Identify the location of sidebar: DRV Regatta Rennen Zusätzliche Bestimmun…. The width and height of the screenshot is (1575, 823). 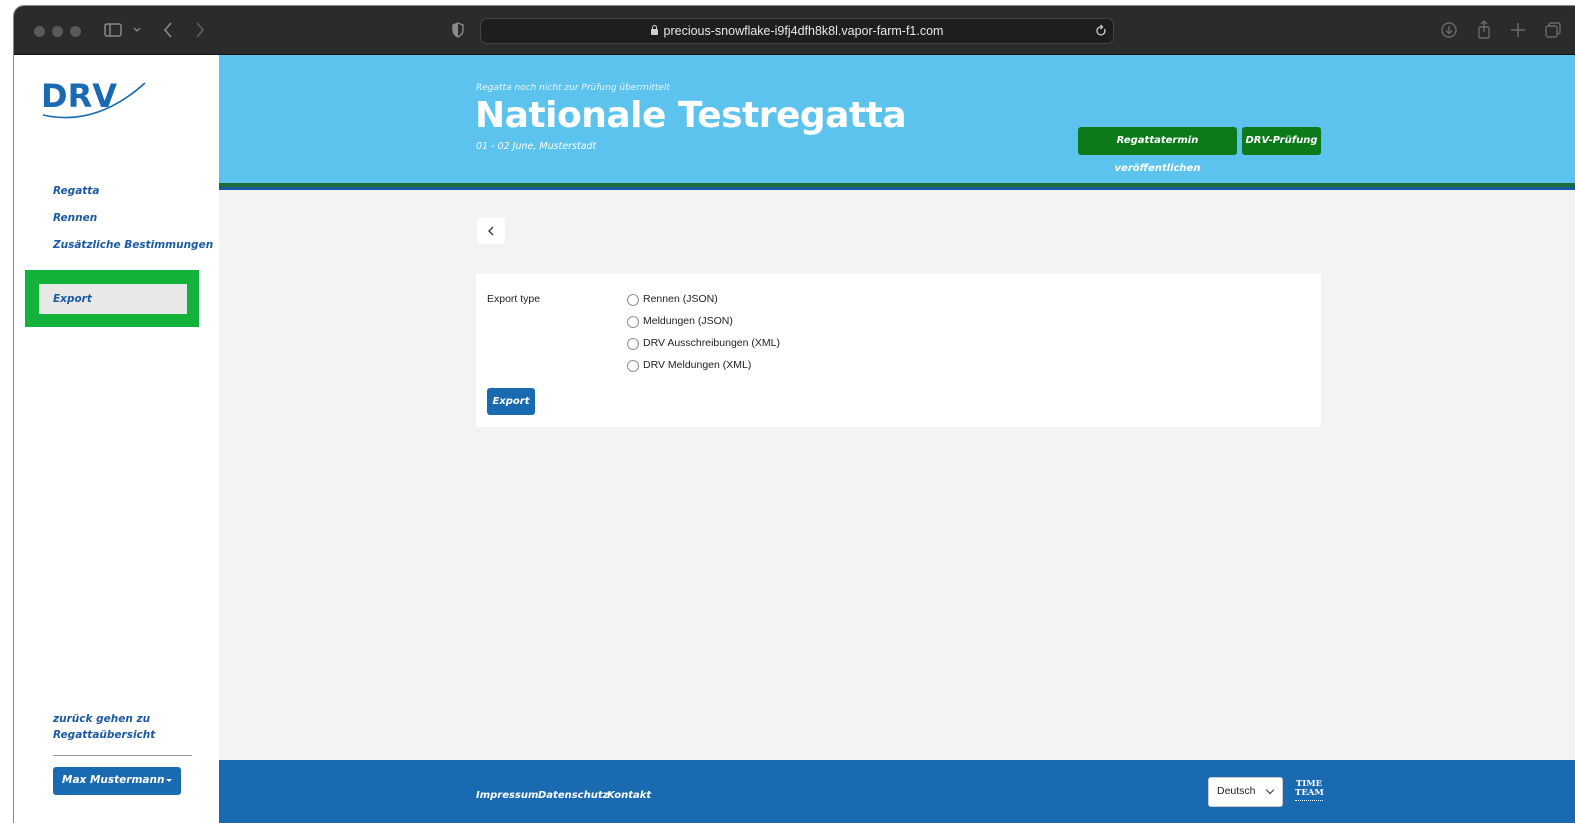
(116, 439).